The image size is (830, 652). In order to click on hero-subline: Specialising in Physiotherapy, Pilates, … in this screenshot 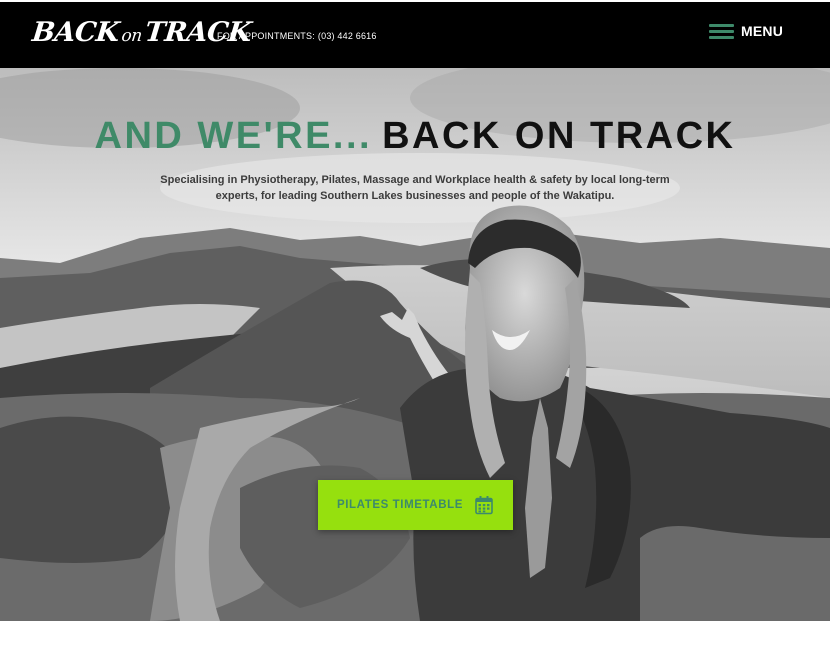, I will do `click(415, 188)`.